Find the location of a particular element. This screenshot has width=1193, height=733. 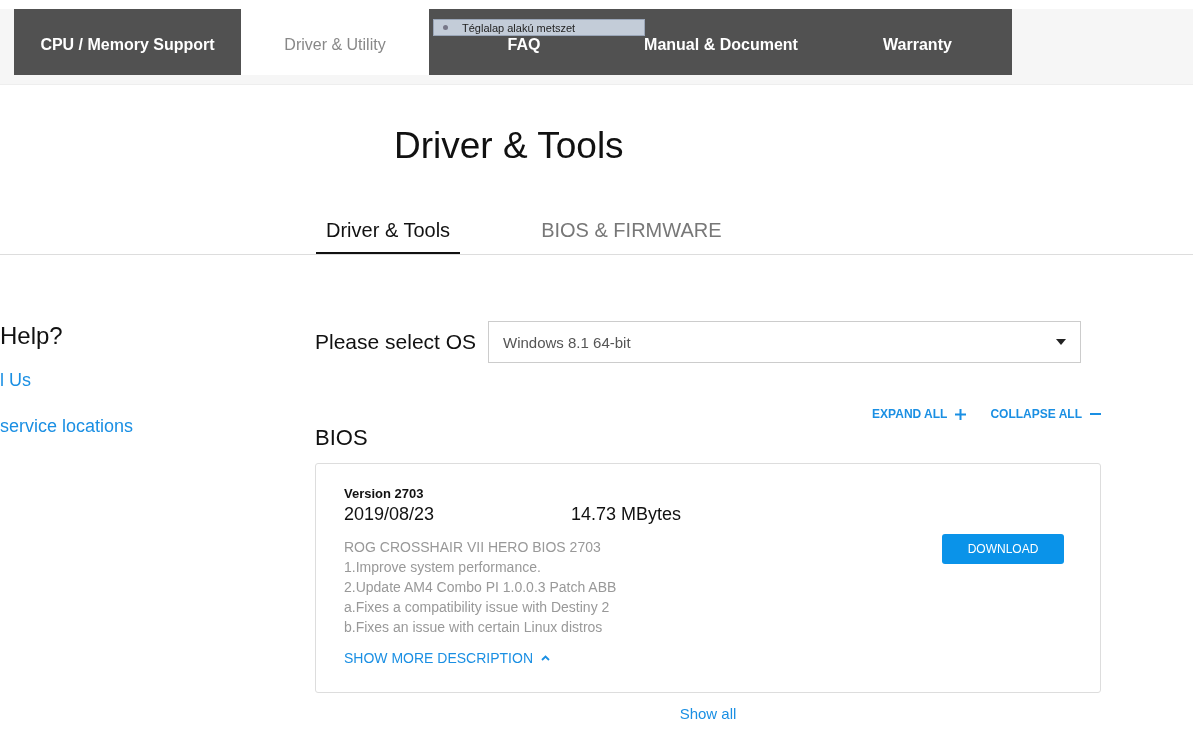

description-line: 2.Update AM4 Combo PI 1.0.0.3 Patch ABB is located at coordinates (481, 587).